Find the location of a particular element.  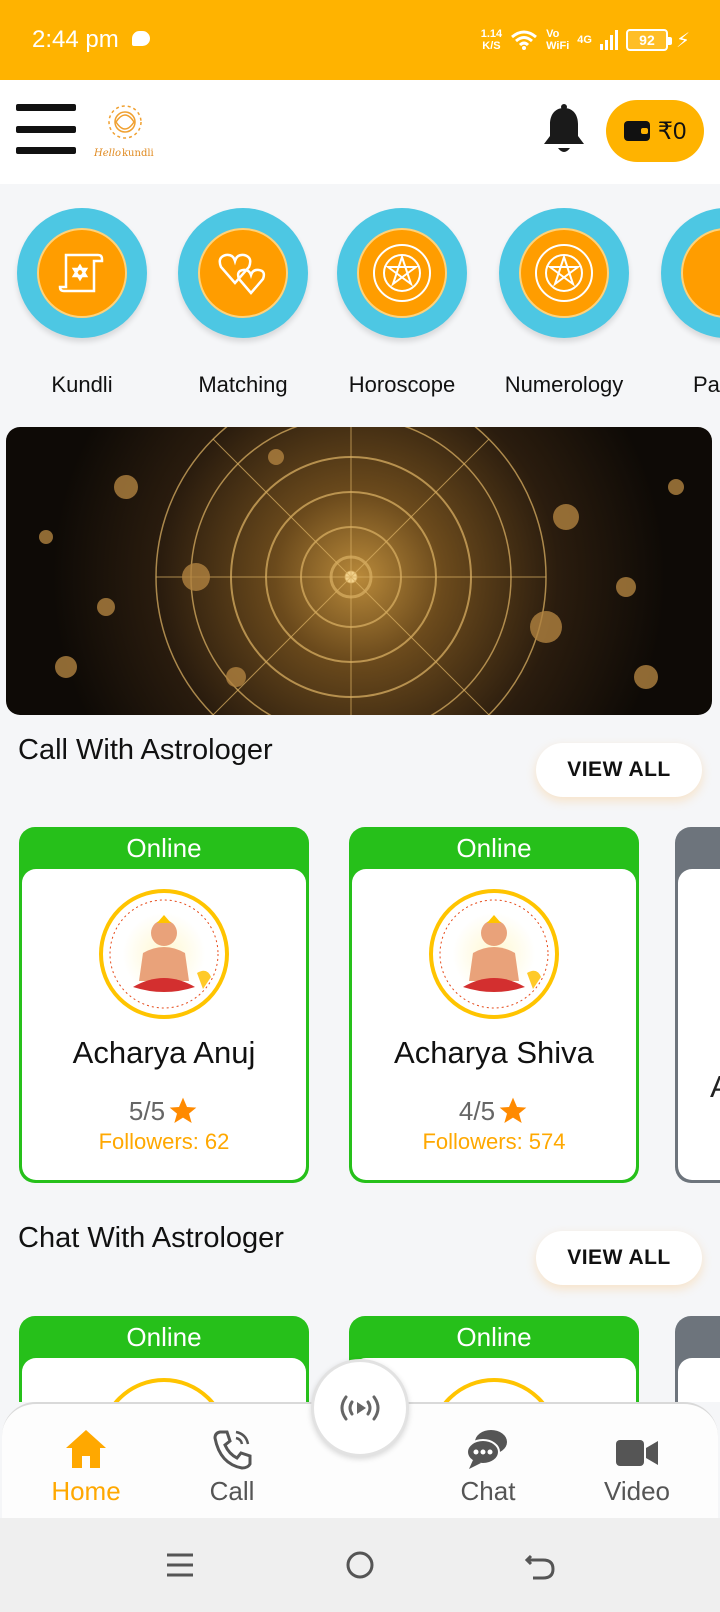

network-type: 4G is located at coordinates (584, 40).